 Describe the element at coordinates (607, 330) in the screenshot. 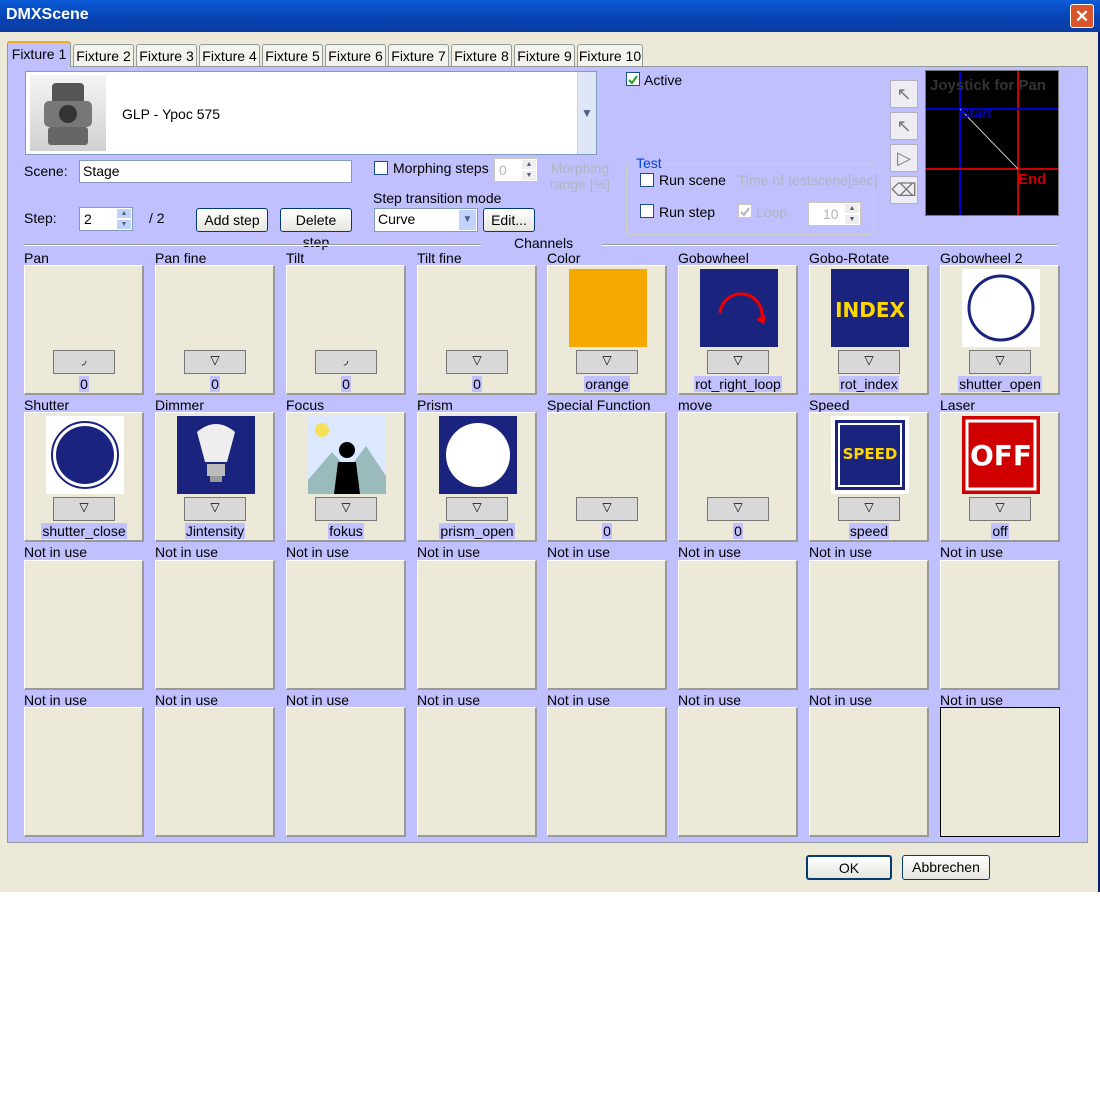

I see `channel-cell: ▽ orange` at that location.